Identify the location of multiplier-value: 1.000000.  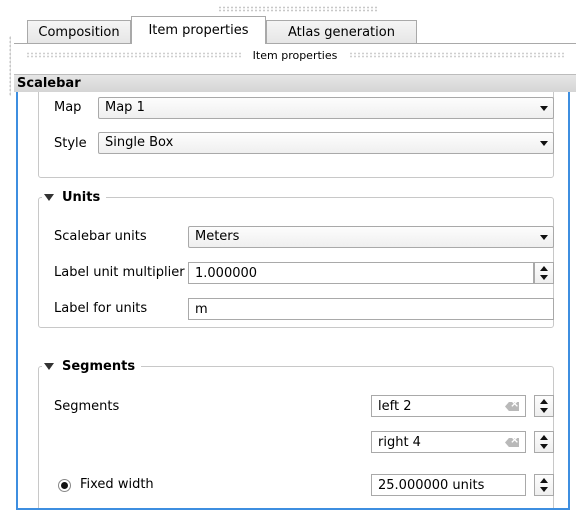
(226, 273).